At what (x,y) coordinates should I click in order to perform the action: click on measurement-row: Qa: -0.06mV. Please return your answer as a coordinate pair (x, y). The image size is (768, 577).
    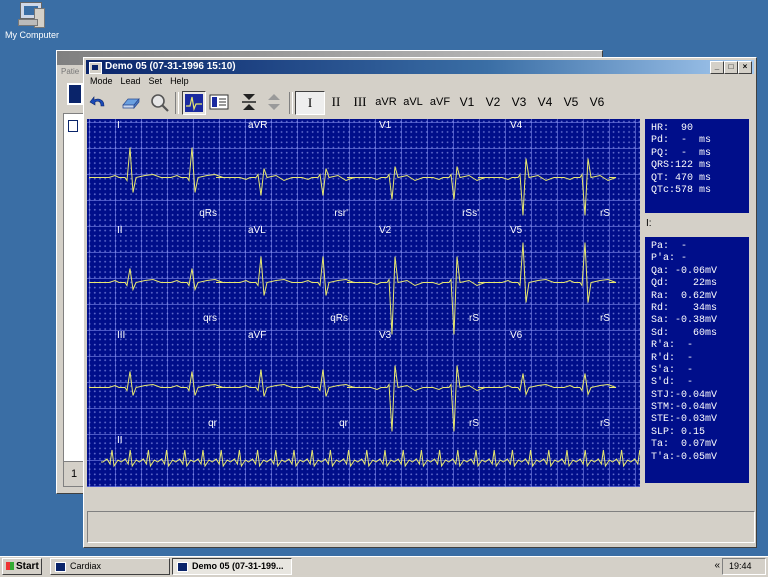
    Looking at the image, I should click on (684, 271).